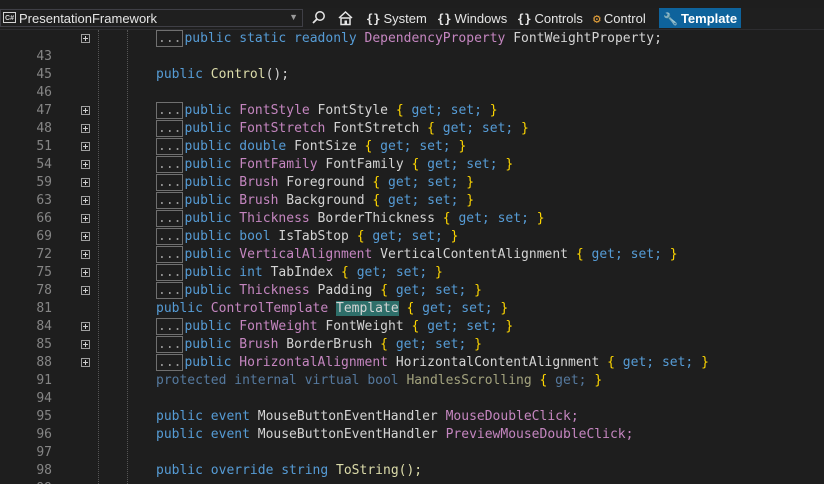 Image resolution: width=824 pixels, height=484 pixels. I want to click on breadcrumb-system: {} System, so click(396, 18).